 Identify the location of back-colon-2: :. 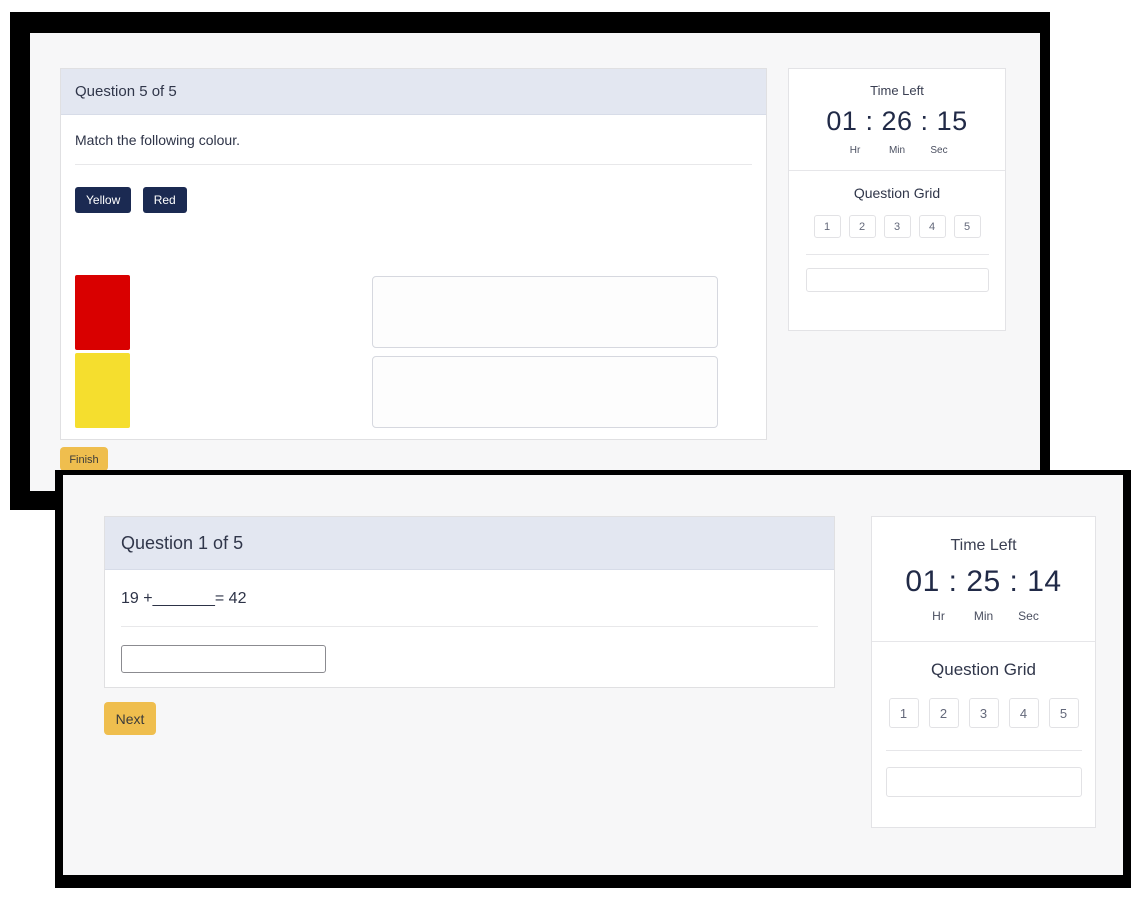
(924, 121).